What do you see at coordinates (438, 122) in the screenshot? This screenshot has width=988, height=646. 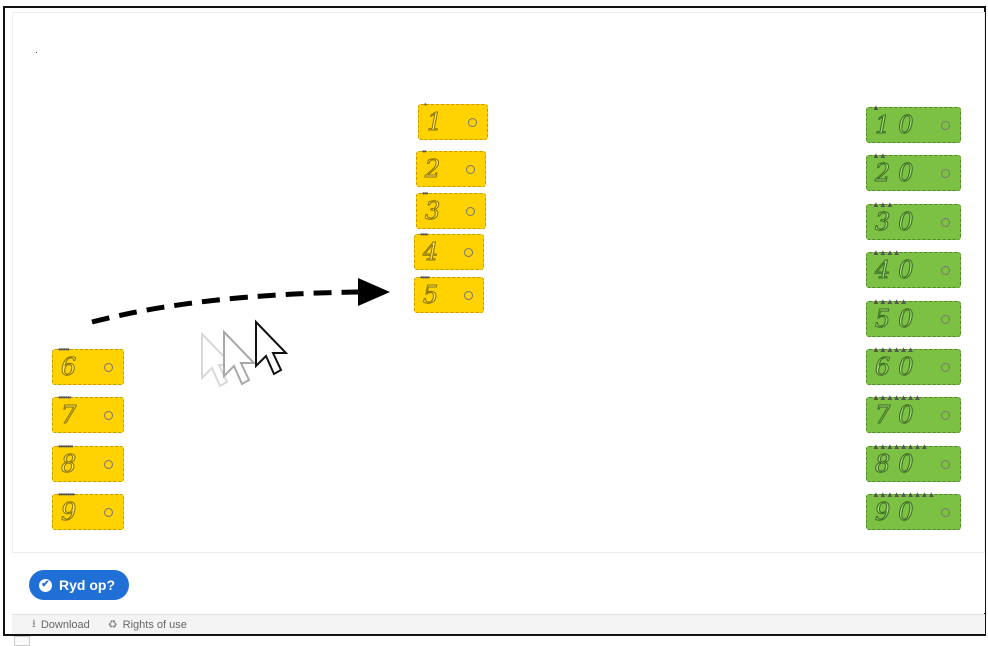 I see `card-number: 1` at bounding box center [438, 122].